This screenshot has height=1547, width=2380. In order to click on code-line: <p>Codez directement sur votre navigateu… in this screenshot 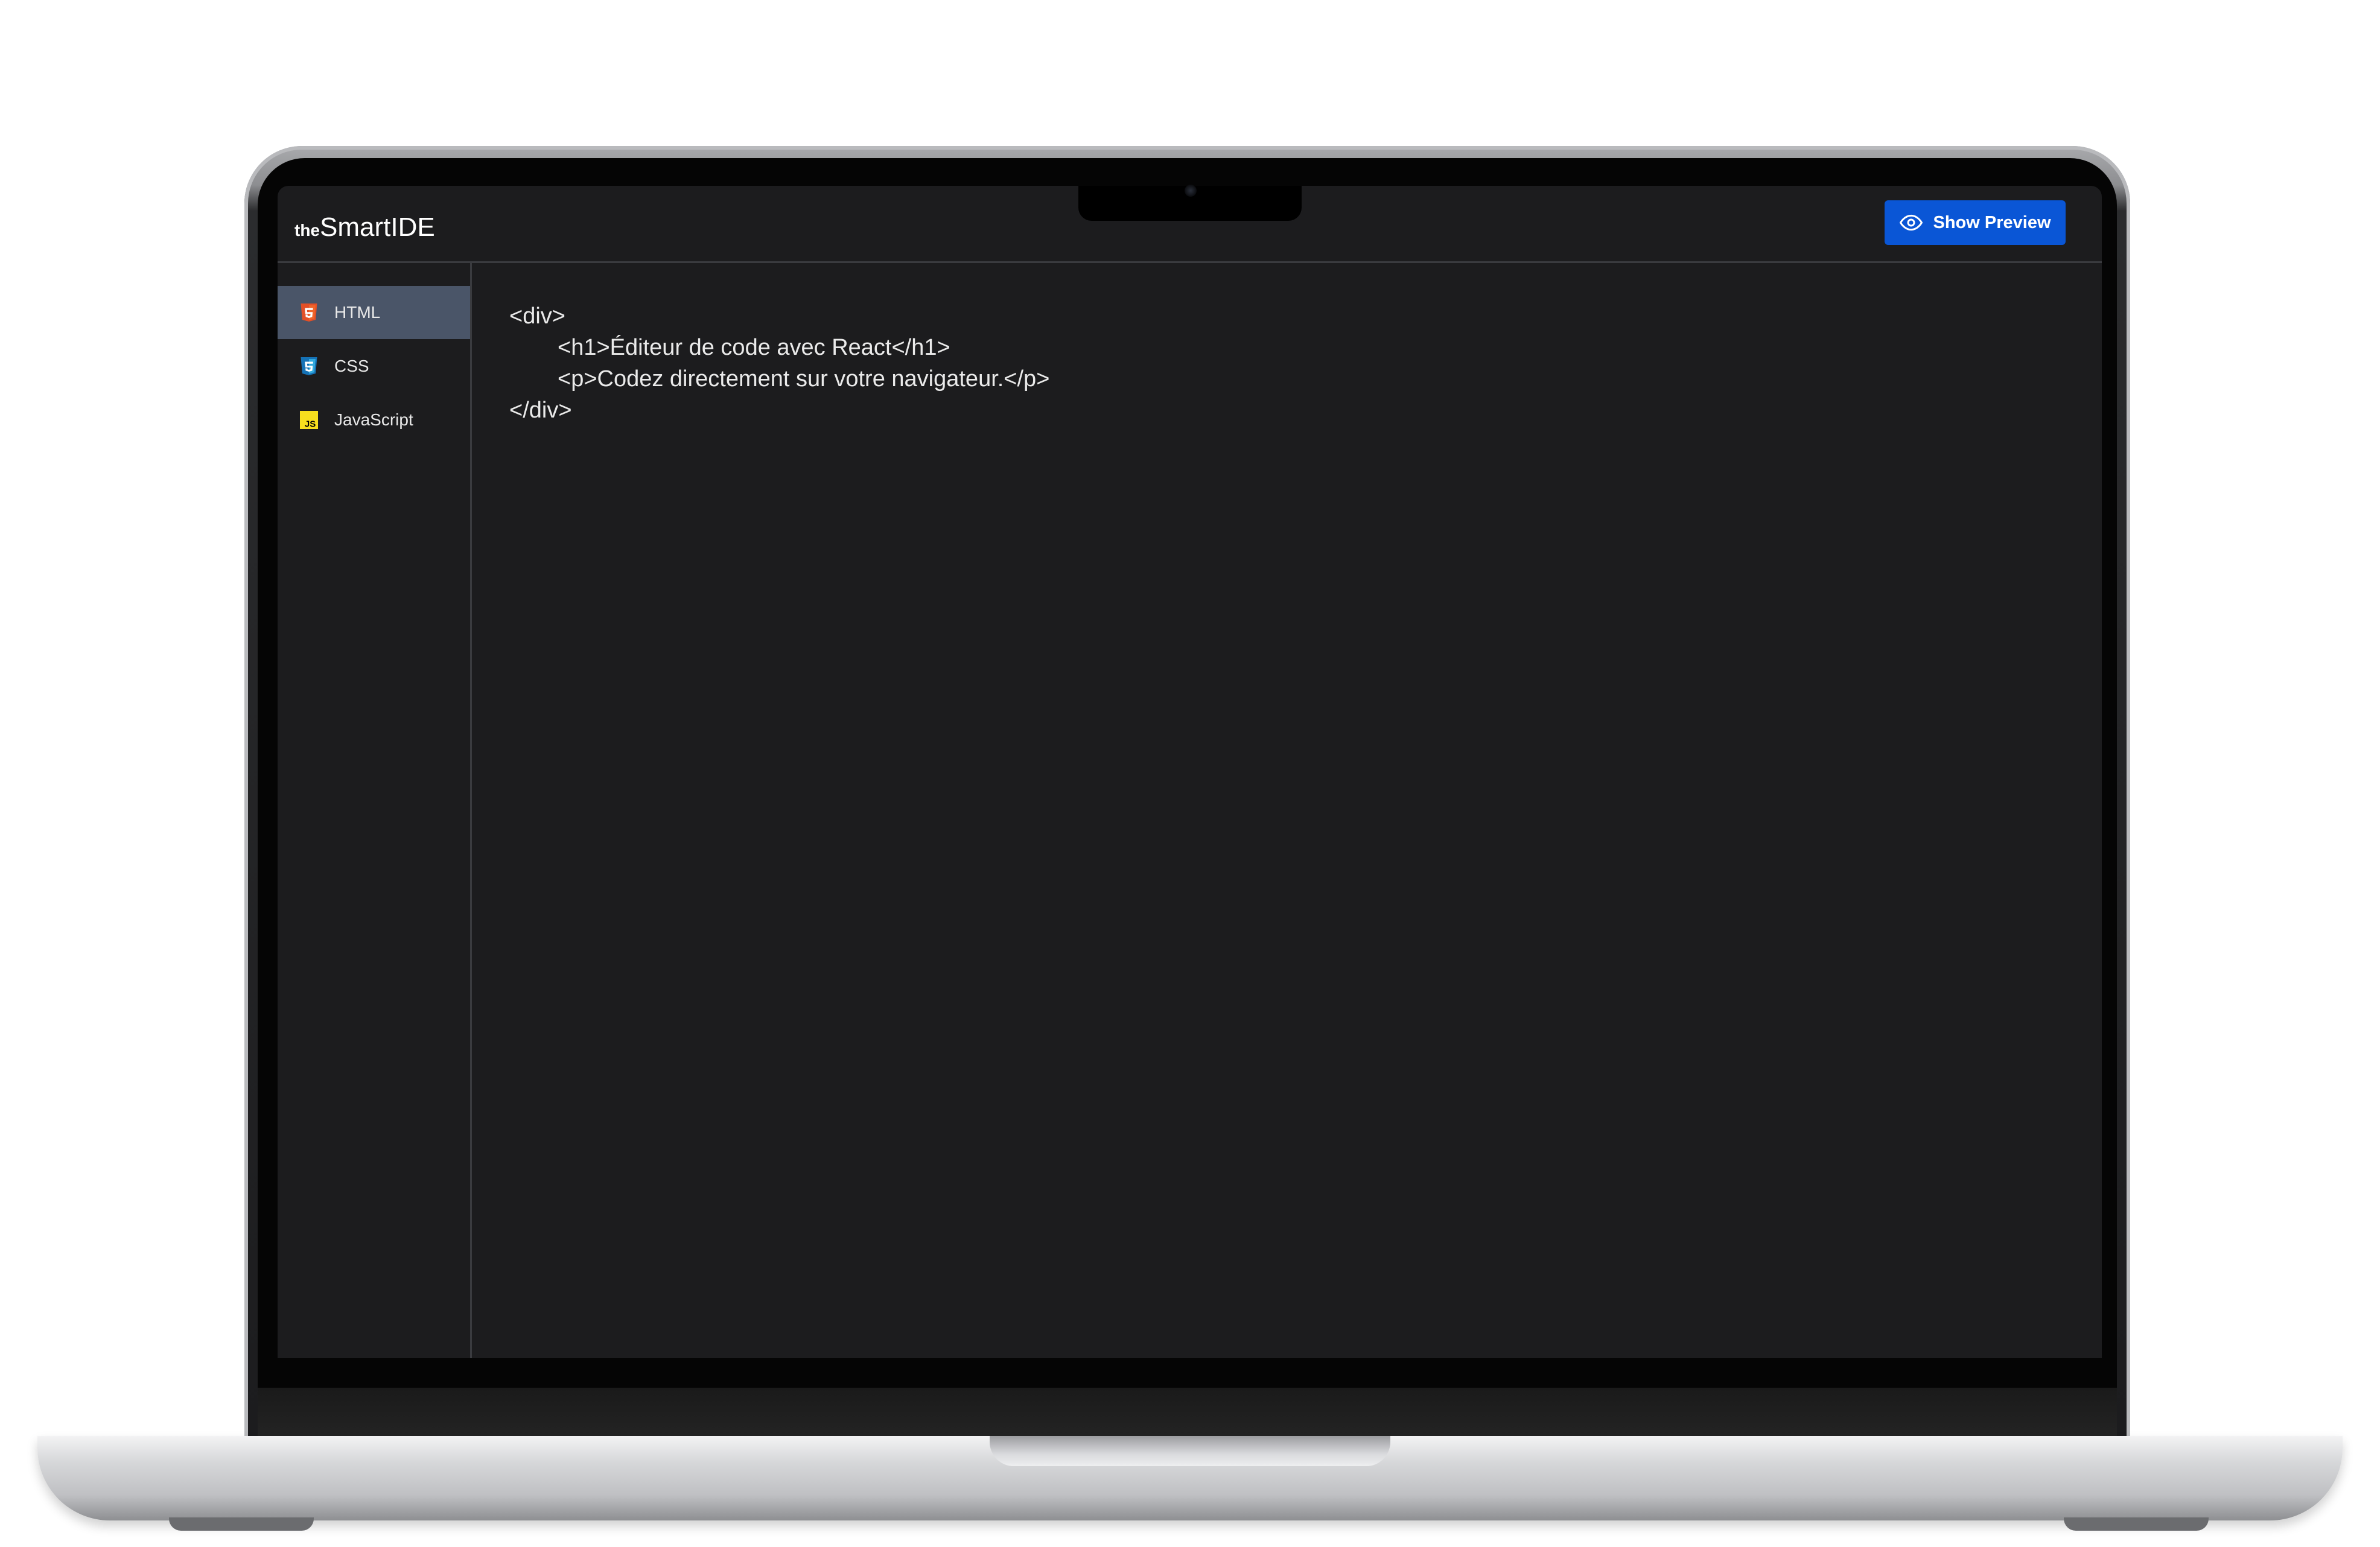, I will do `click(1305, 379)`.